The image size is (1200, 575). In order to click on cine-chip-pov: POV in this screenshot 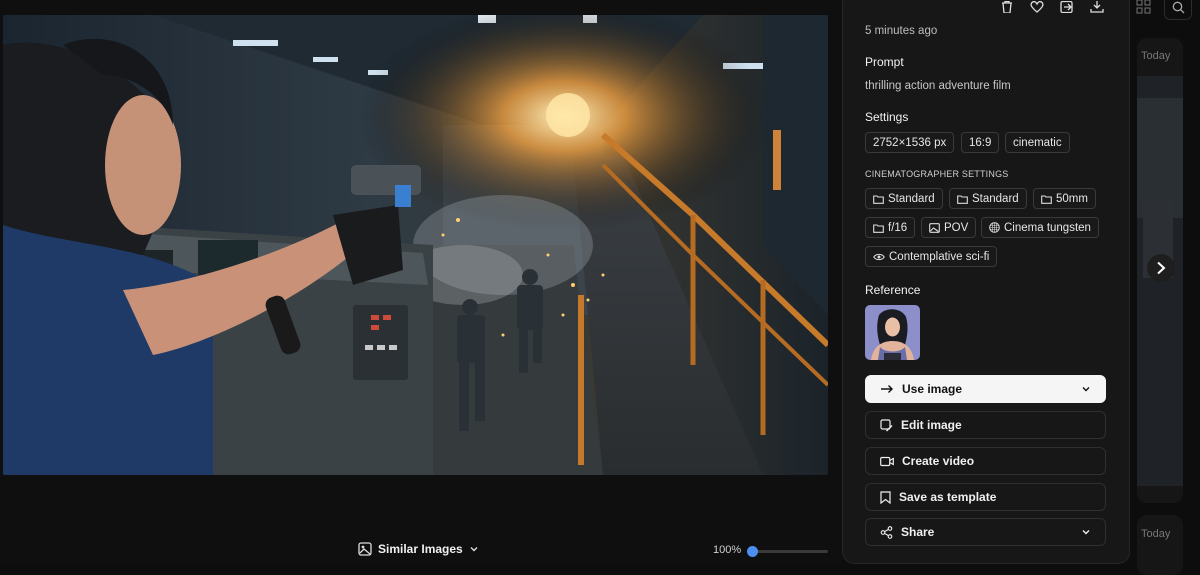, I will do `click(949, 227)`.